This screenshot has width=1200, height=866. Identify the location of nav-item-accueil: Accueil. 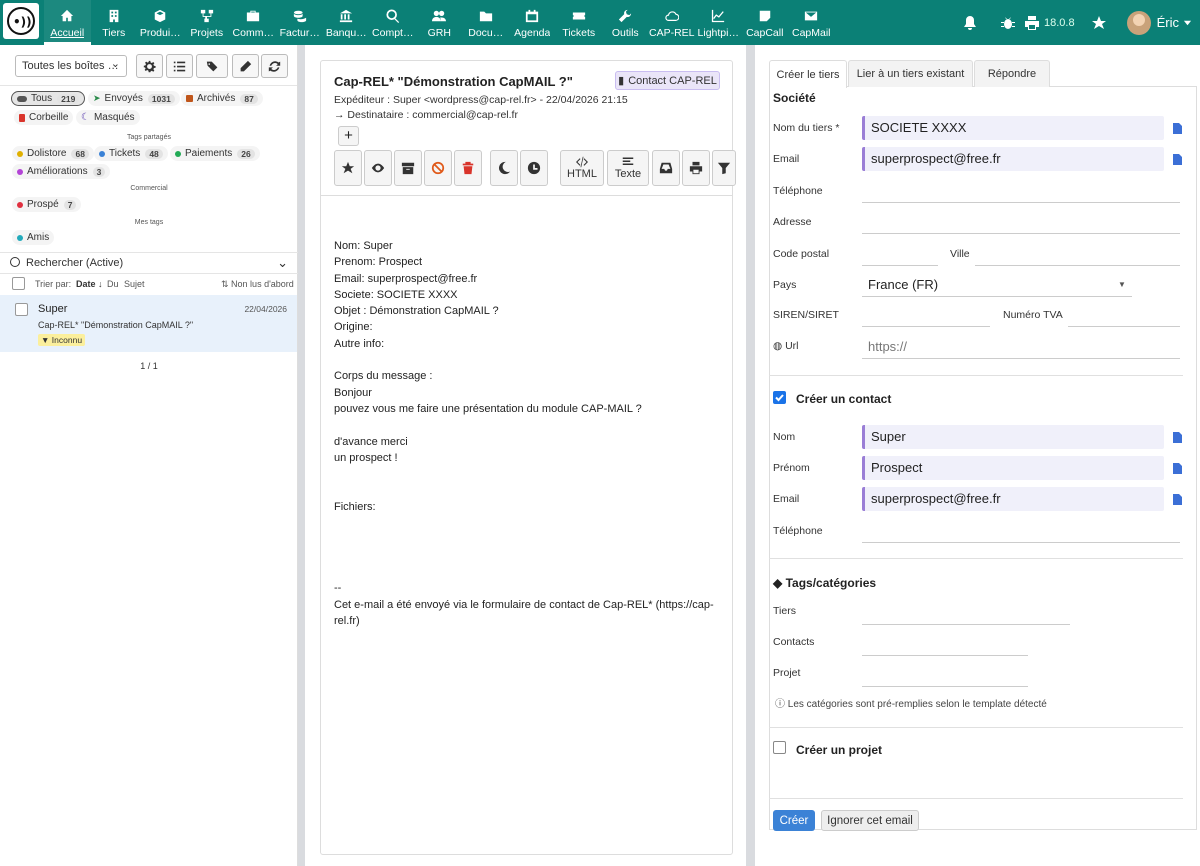
(67, 22).